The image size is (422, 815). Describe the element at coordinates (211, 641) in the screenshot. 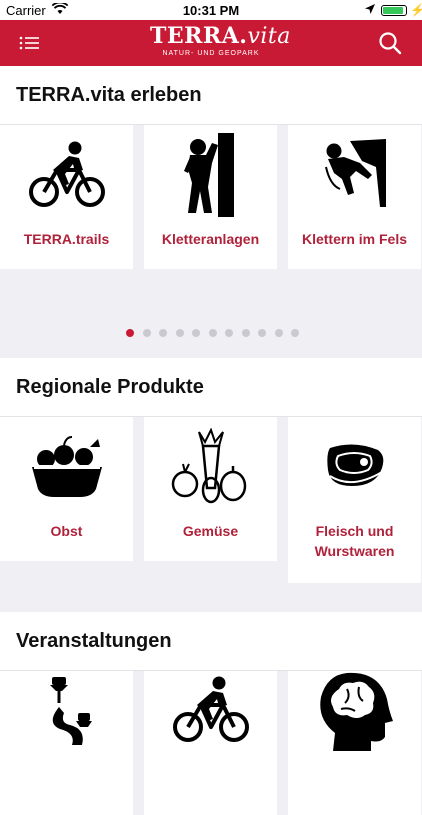

I see `section-header: Veranstaltungen` at that location.